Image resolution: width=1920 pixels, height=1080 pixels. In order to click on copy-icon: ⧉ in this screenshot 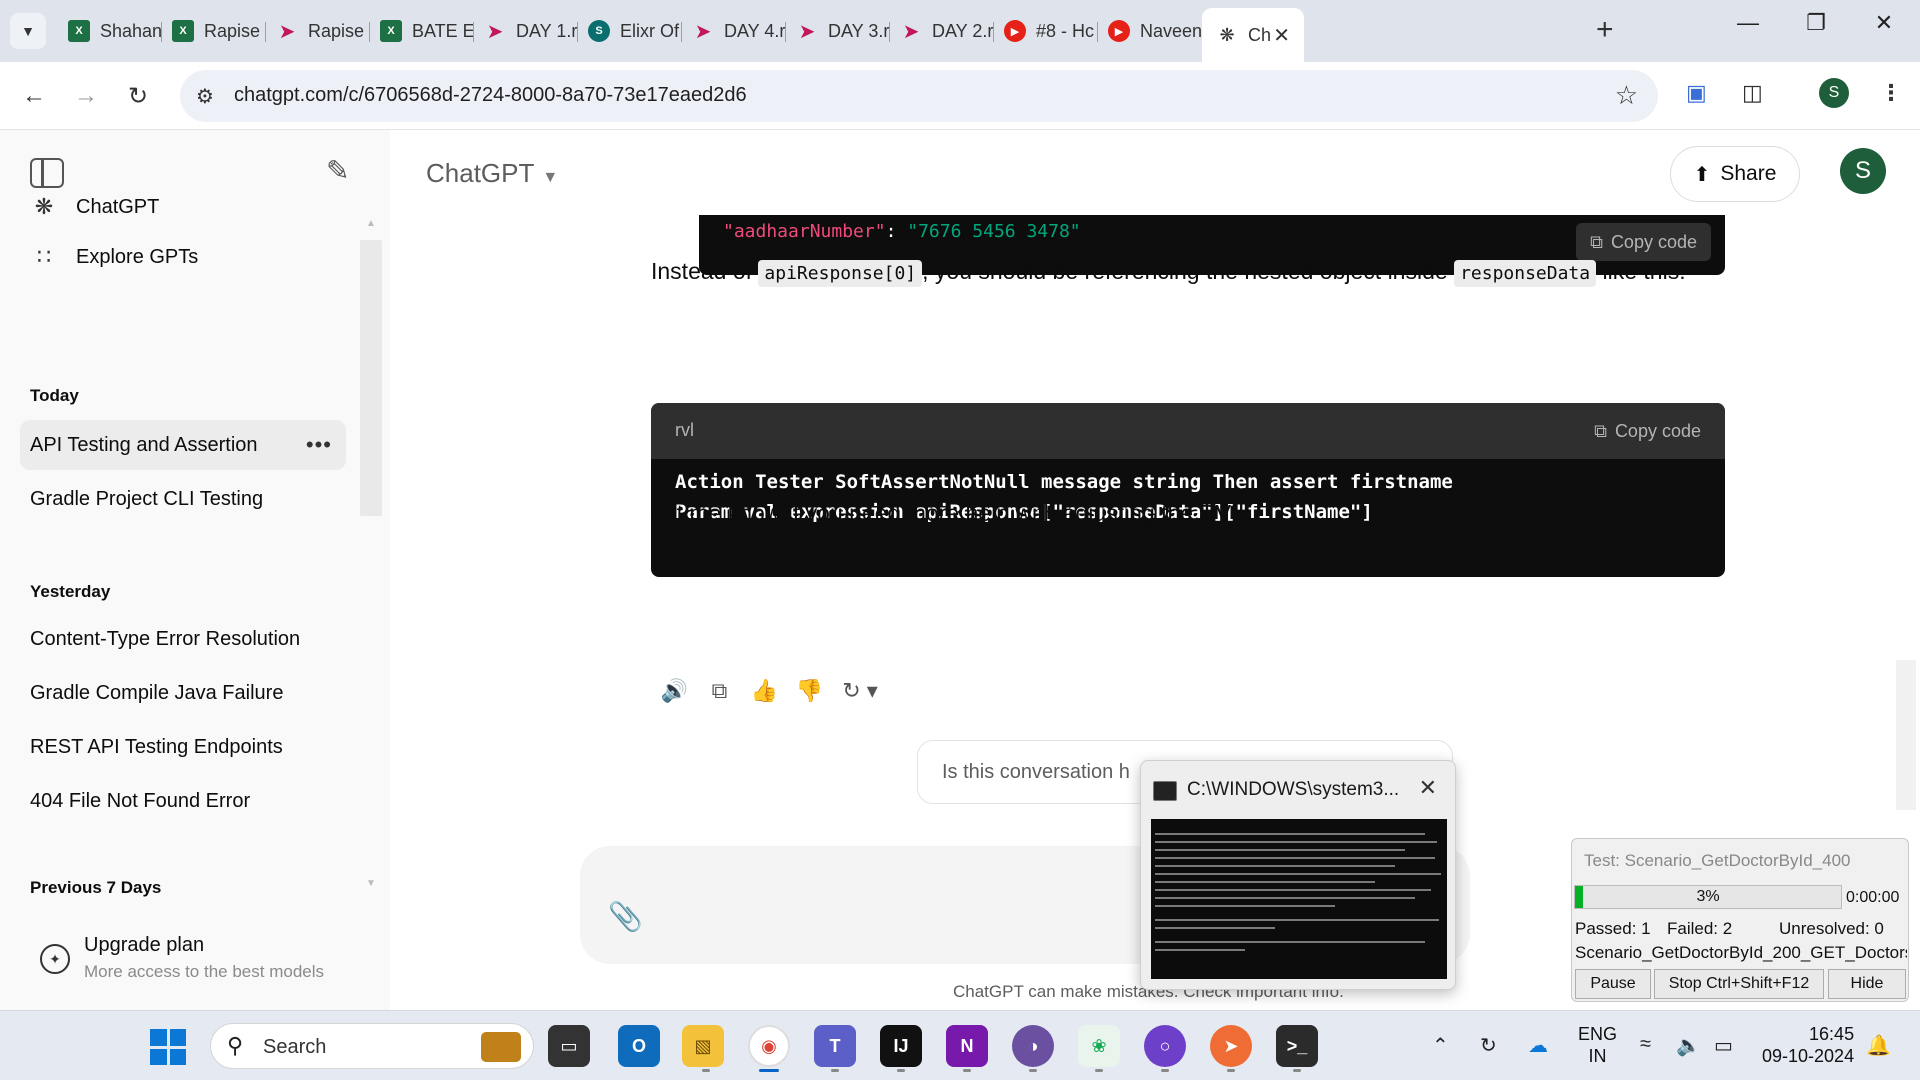, I will do `click(719, 691)`.